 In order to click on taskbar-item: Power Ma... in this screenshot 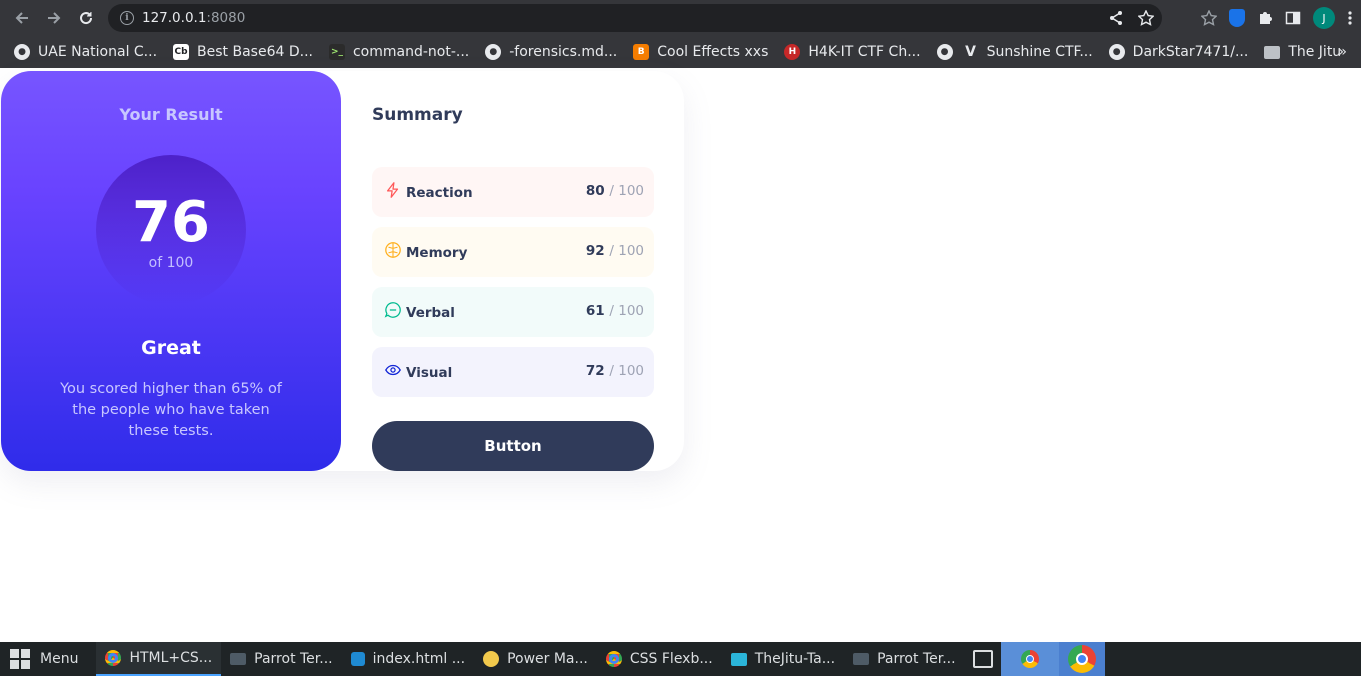, I will do `click(535, 659)`.